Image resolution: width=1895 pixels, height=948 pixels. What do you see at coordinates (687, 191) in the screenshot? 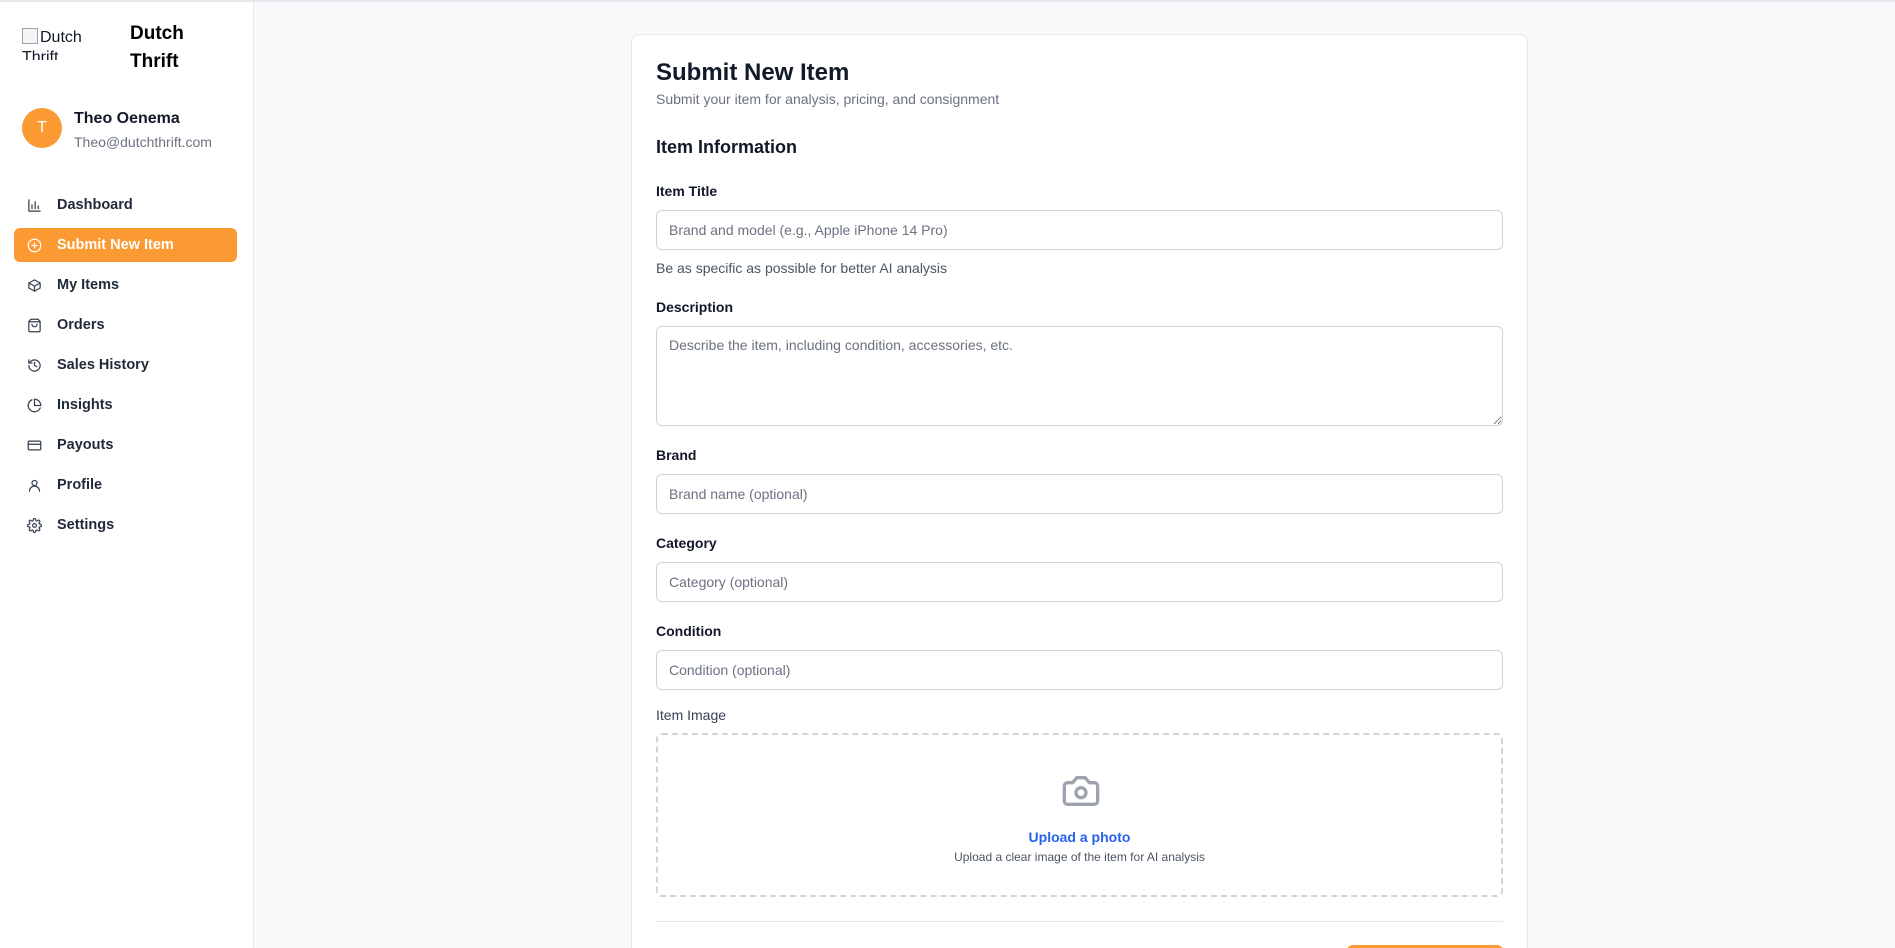
I see `item-title-label: Item Title` at bounding box center [687, 191].